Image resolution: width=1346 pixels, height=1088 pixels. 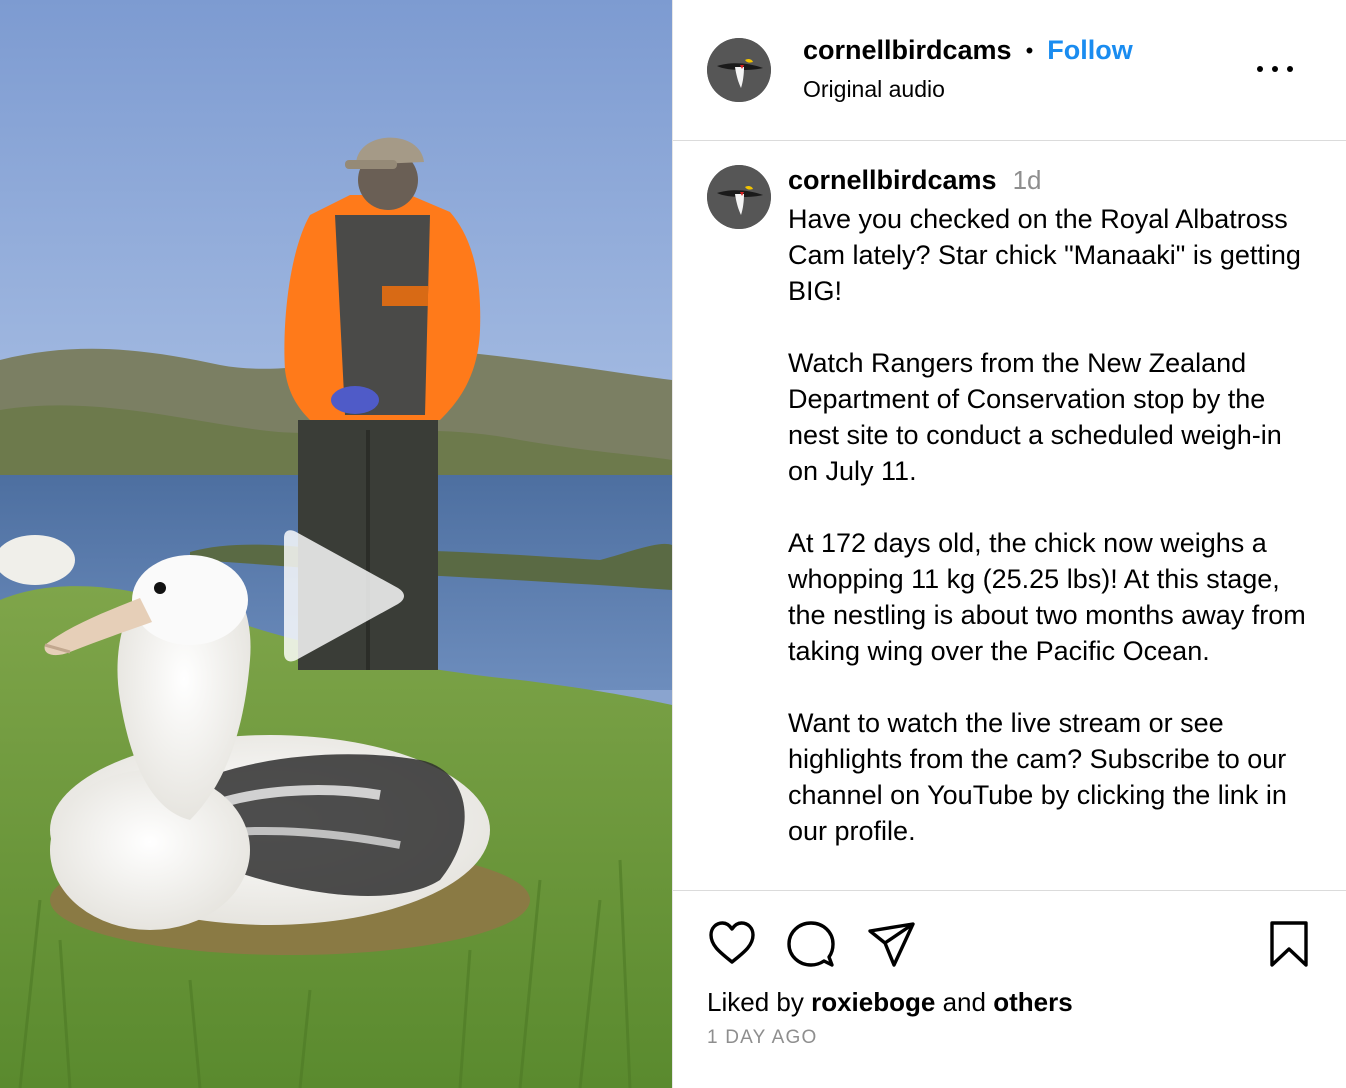 What do you see at coordinates (907, 50) in the screenshot?
I see `author-username: cornellbirdcams` at bounding box center [907, 50].